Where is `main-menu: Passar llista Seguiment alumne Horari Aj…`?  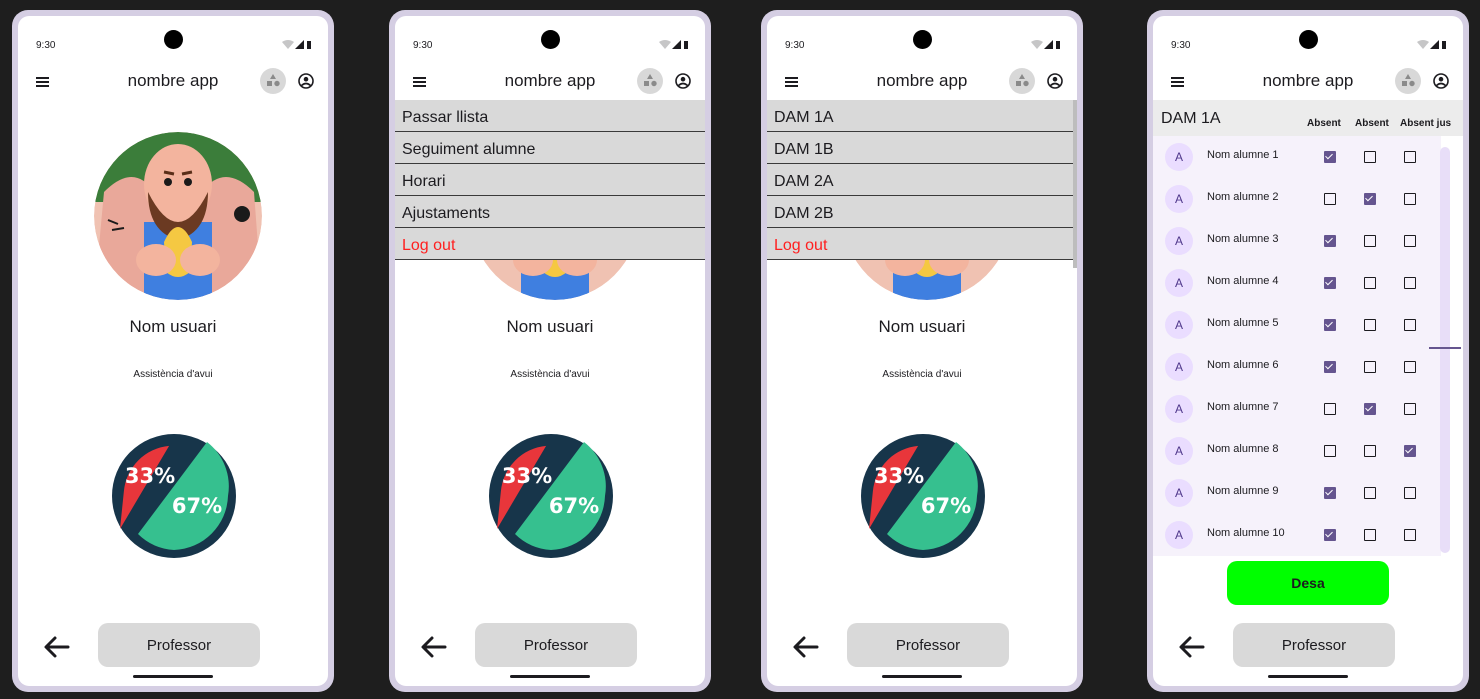 main-menu: Passar llista Seguiment alumne Horari Aj… is located at coordinates (550, 180).